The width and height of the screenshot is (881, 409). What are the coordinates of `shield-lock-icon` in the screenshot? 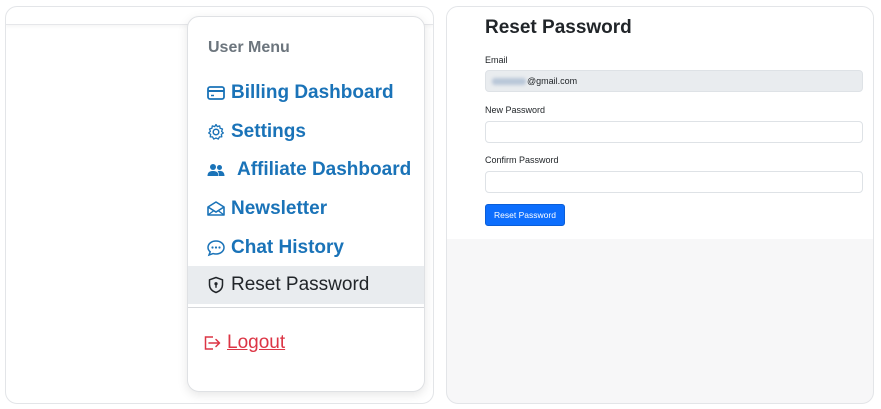 It's located at (216, 285).